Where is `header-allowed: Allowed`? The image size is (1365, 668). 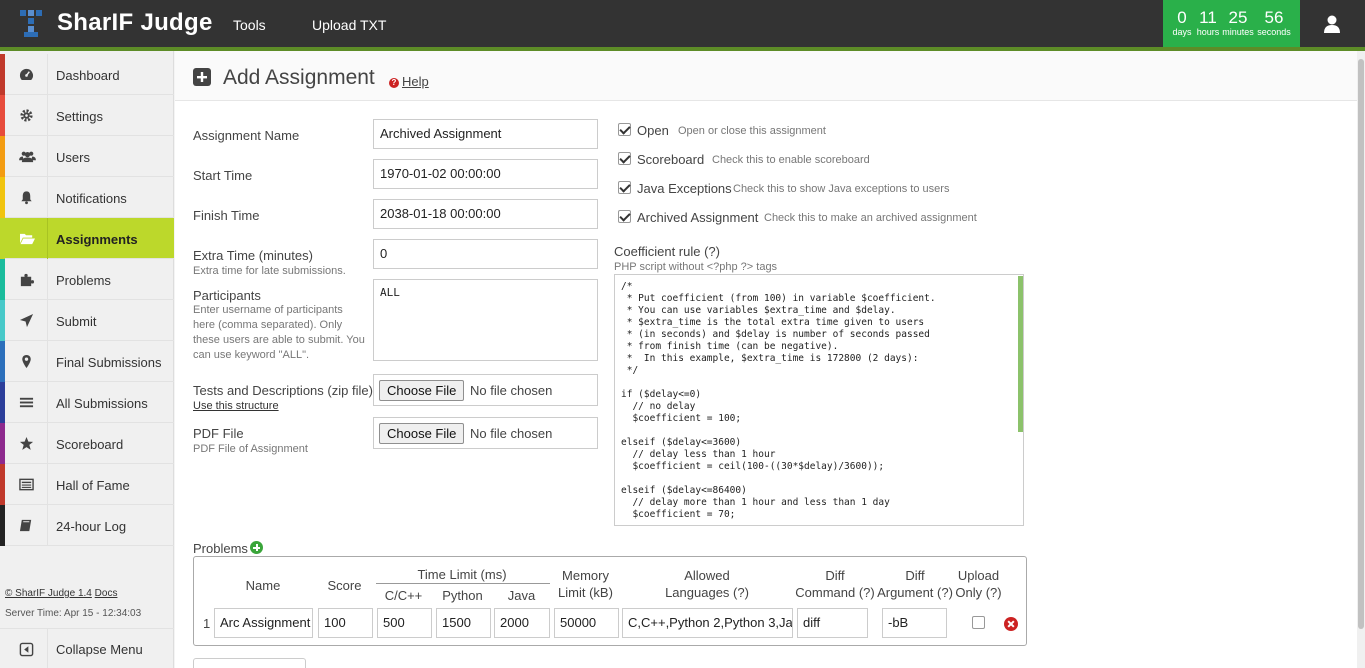 header-allowed: Allowed is located at coordinates (707, 575).